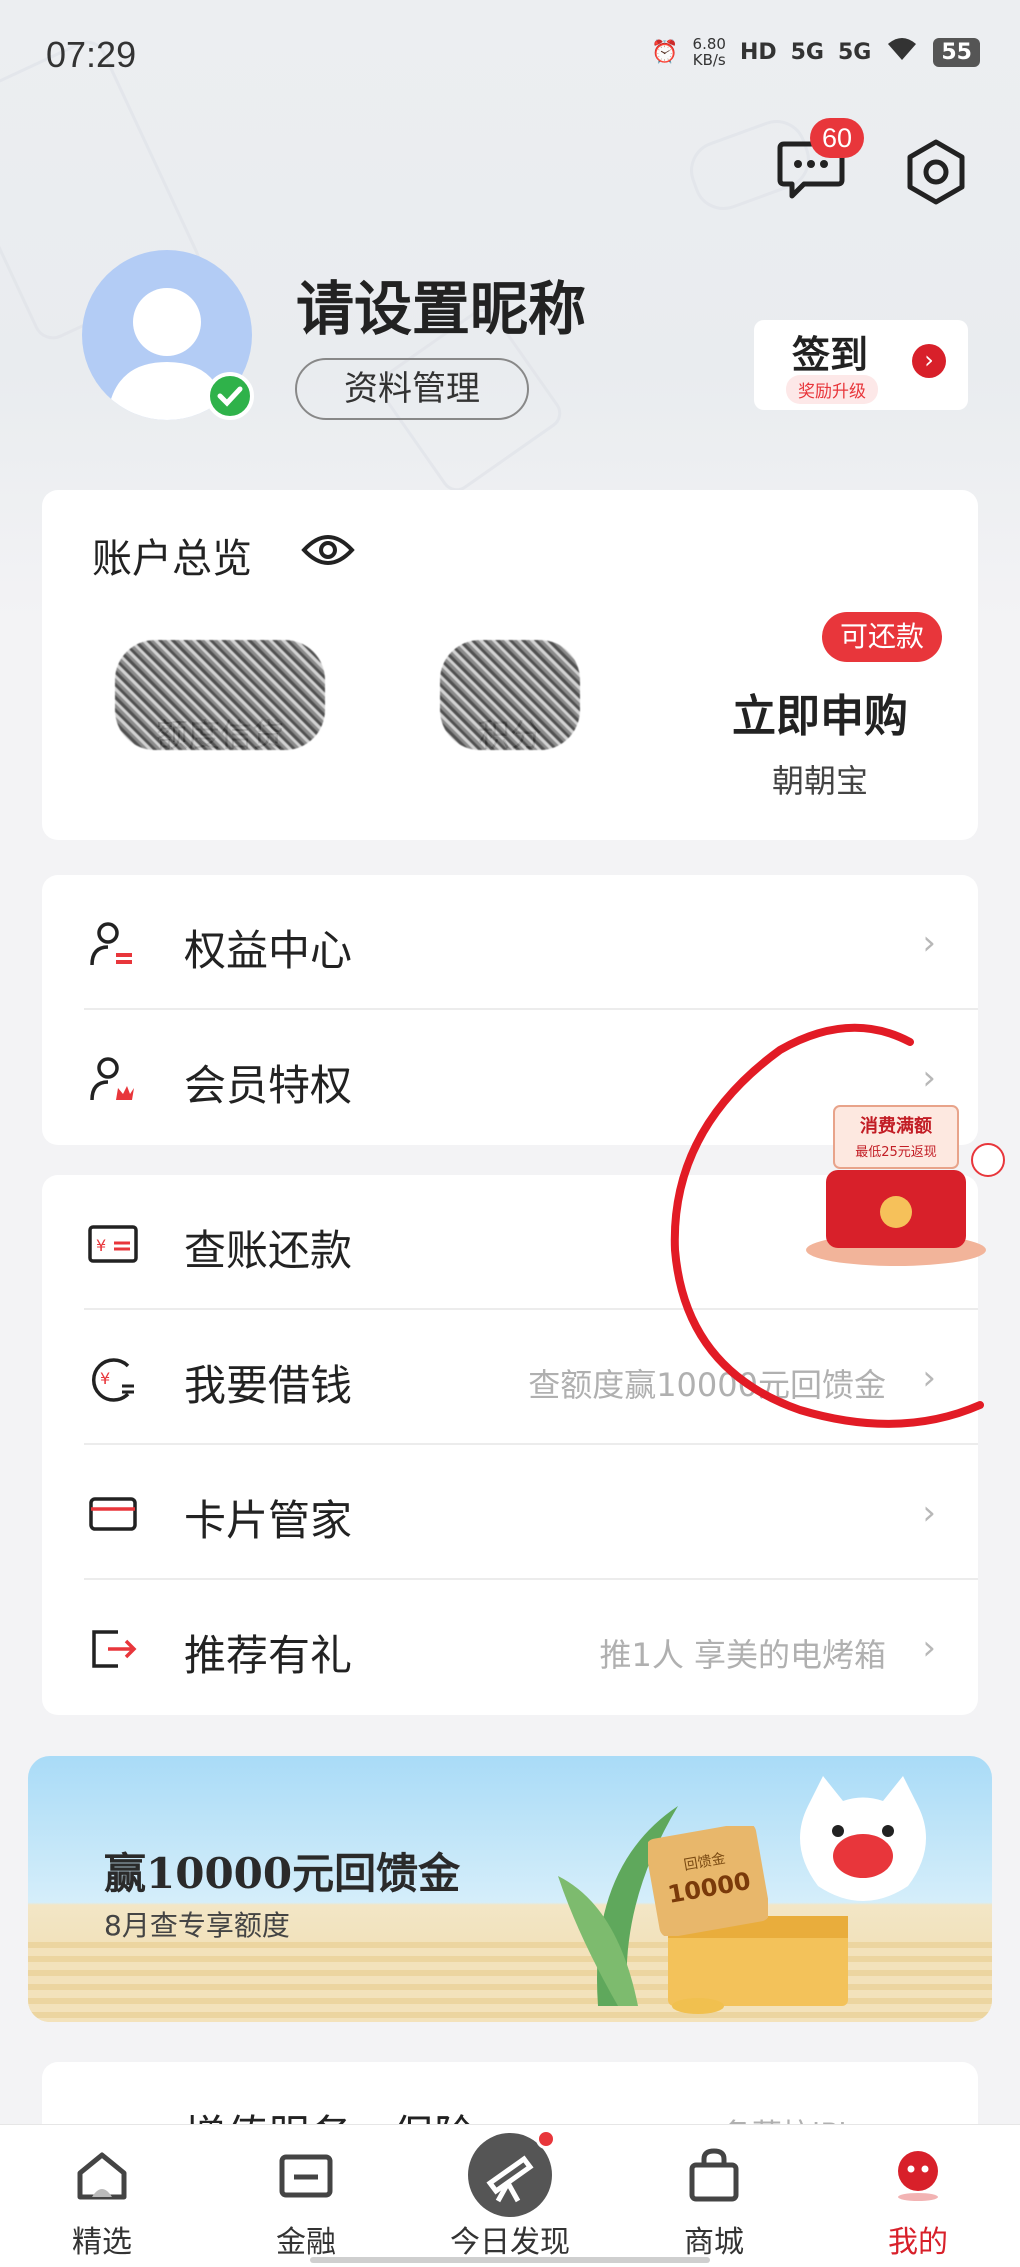 The width and height of the screenshot is (1020, 2267). What do you see at coordinates (896, 1126) in the screenshot?
I see `floating-promo-title: 消费满额` at bounding box center [896, 1126].